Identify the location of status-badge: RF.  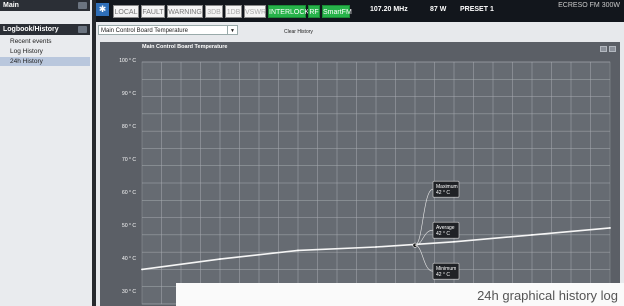
(314, 11).